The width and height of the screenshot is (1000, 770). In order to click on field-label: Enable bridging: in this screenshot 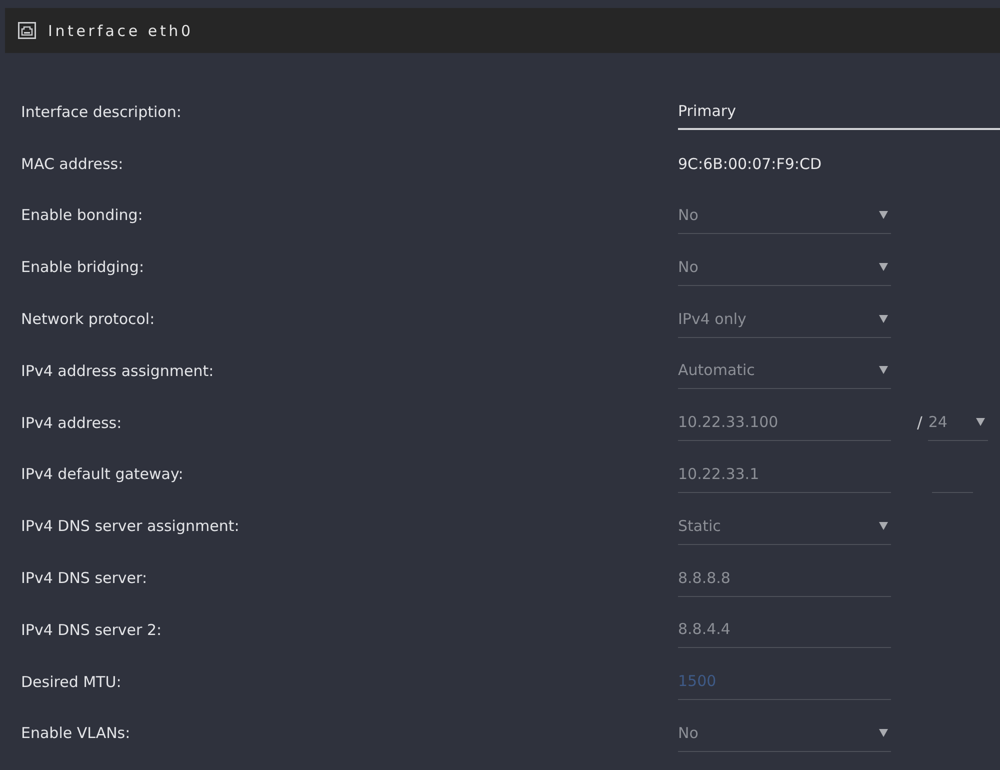, I will do `click(82, 267)`.